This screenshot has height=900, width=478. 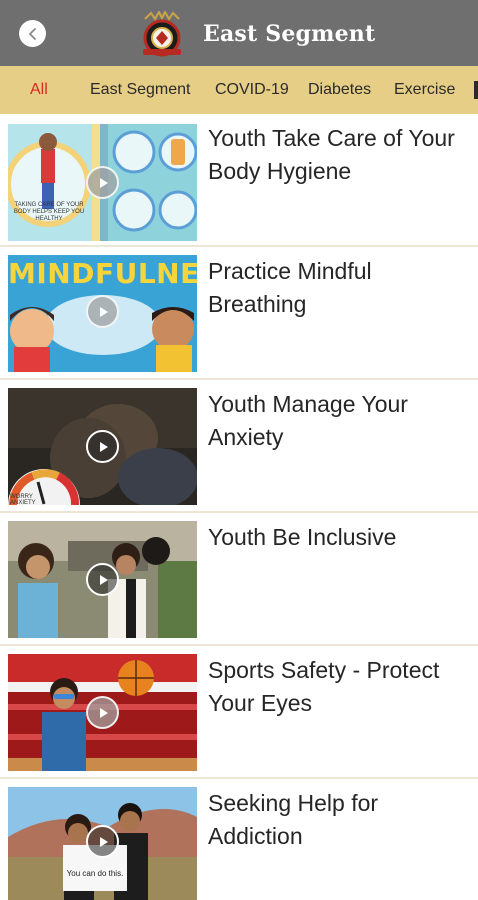 What do you see at coordinates (95, 873) in the screenshot?
I see `thumbnail-caption: You can do this.` at bounding box center [95, 873].